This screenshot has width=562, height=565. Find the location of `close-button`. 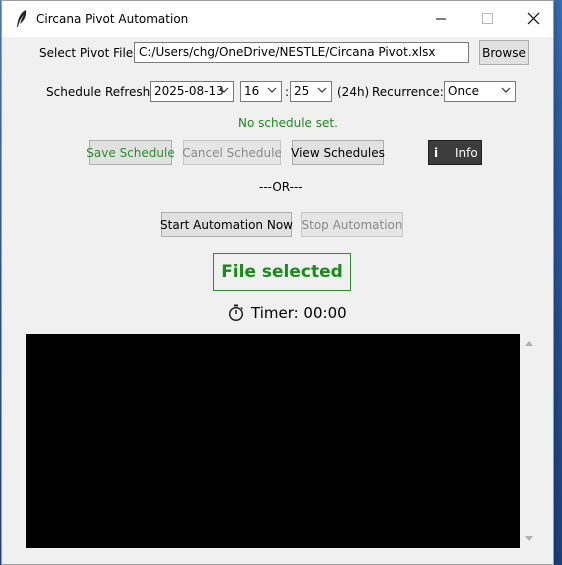

close-button is located at coordinates (533, 19).